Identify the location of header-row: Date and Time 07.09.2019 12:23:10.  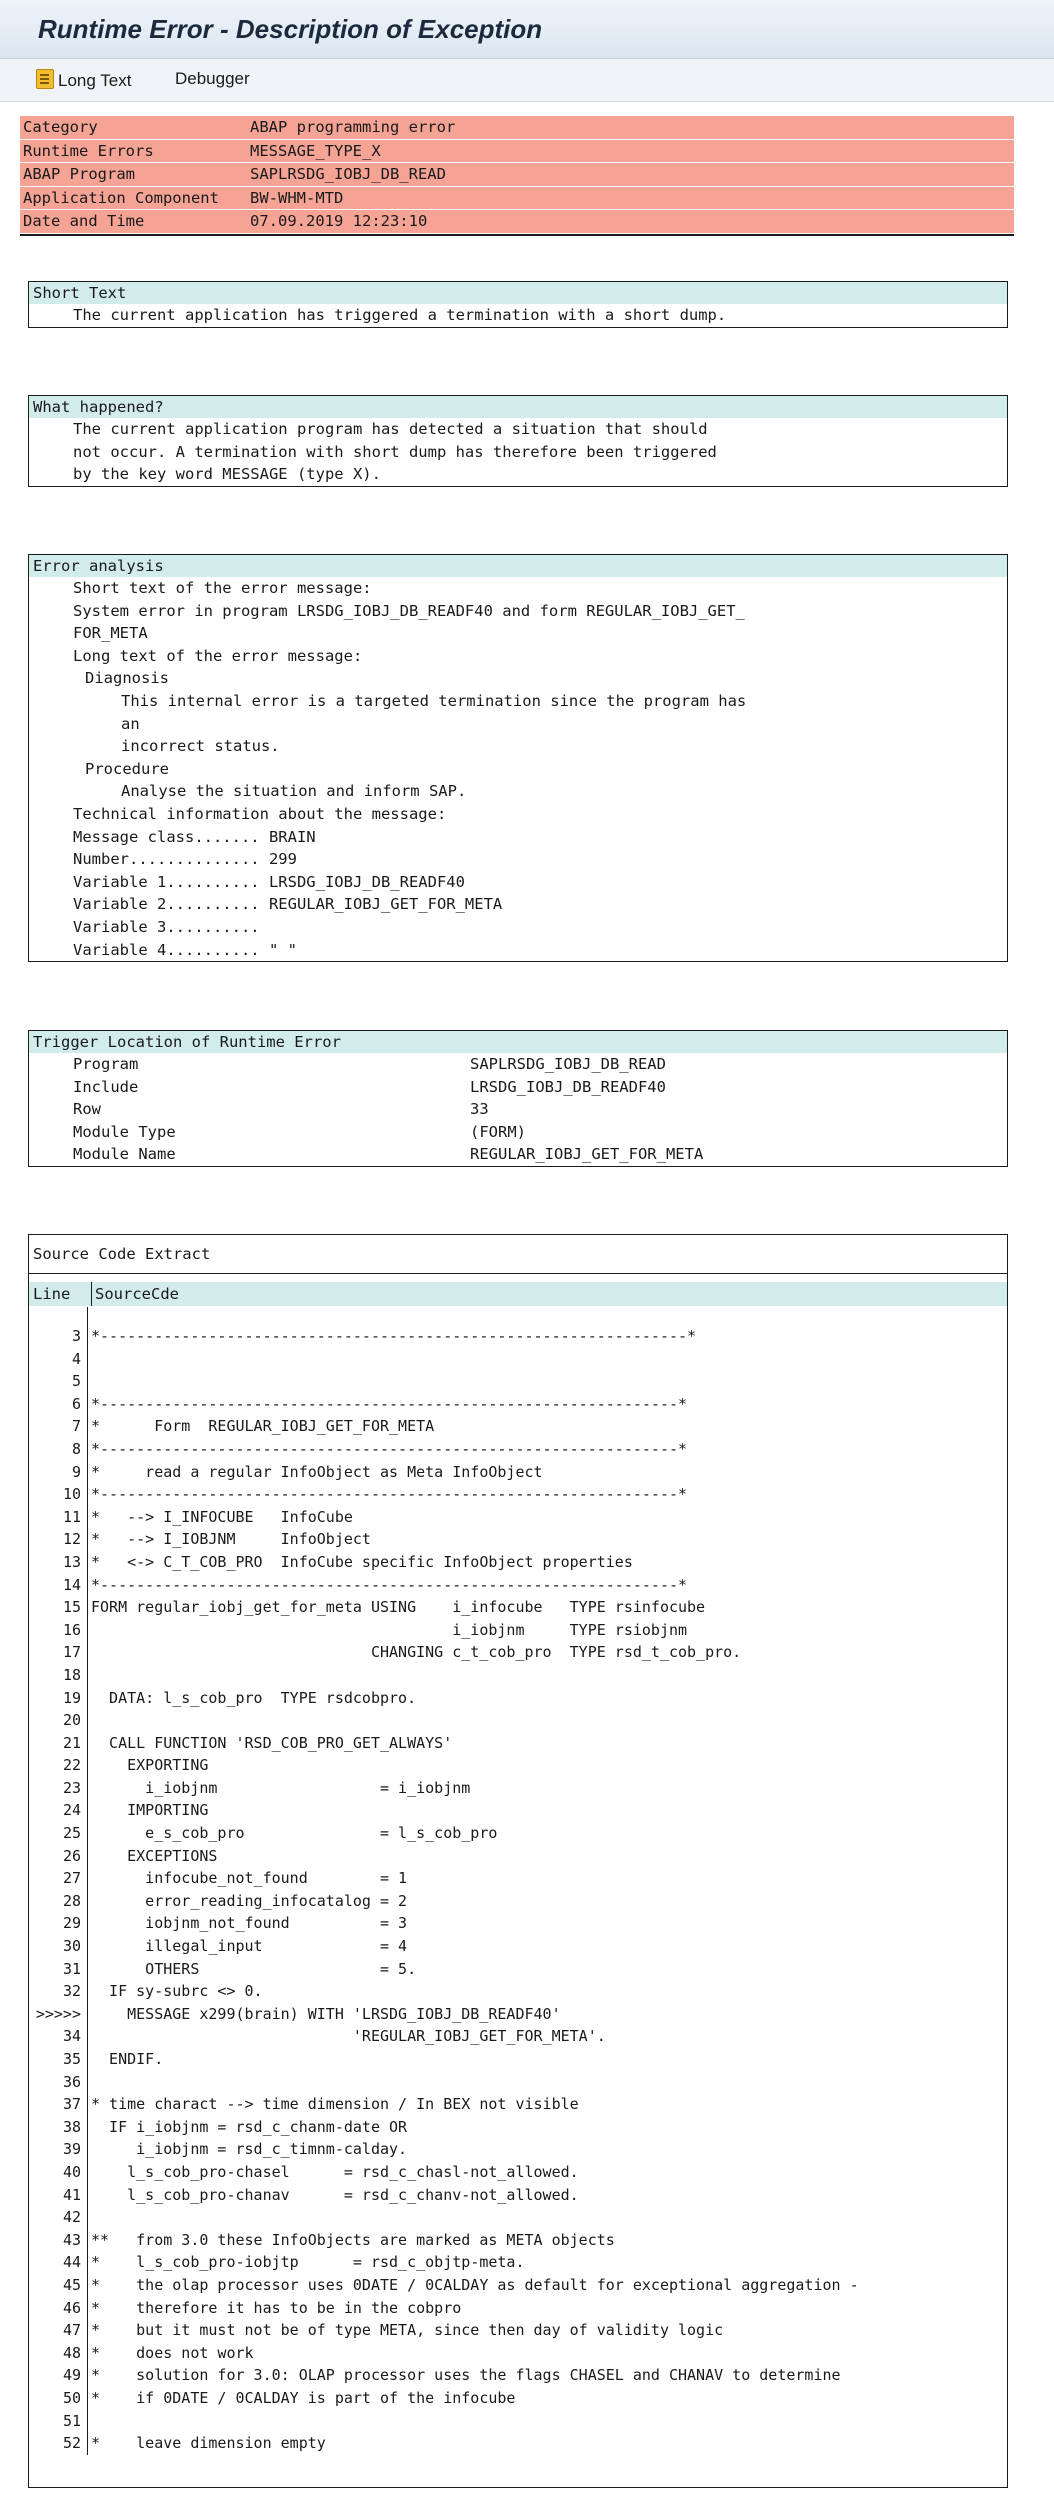
(517, 222).